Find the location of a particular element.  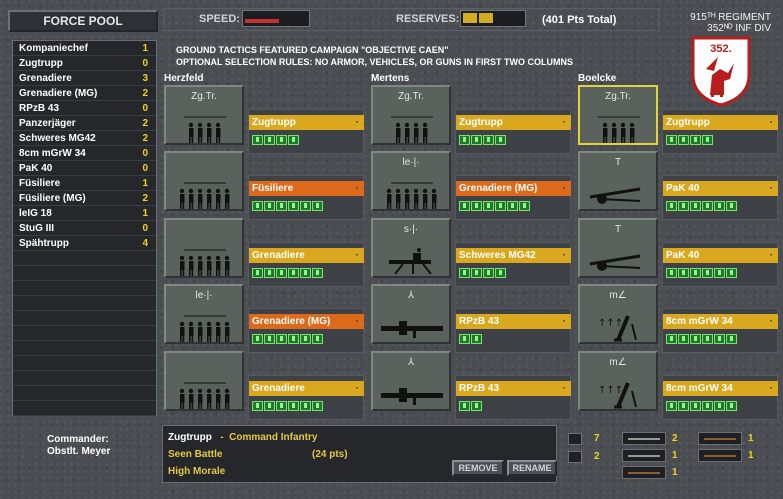

list-item: Füsiliere (MG) 2 is located at coordinates (84, 198).